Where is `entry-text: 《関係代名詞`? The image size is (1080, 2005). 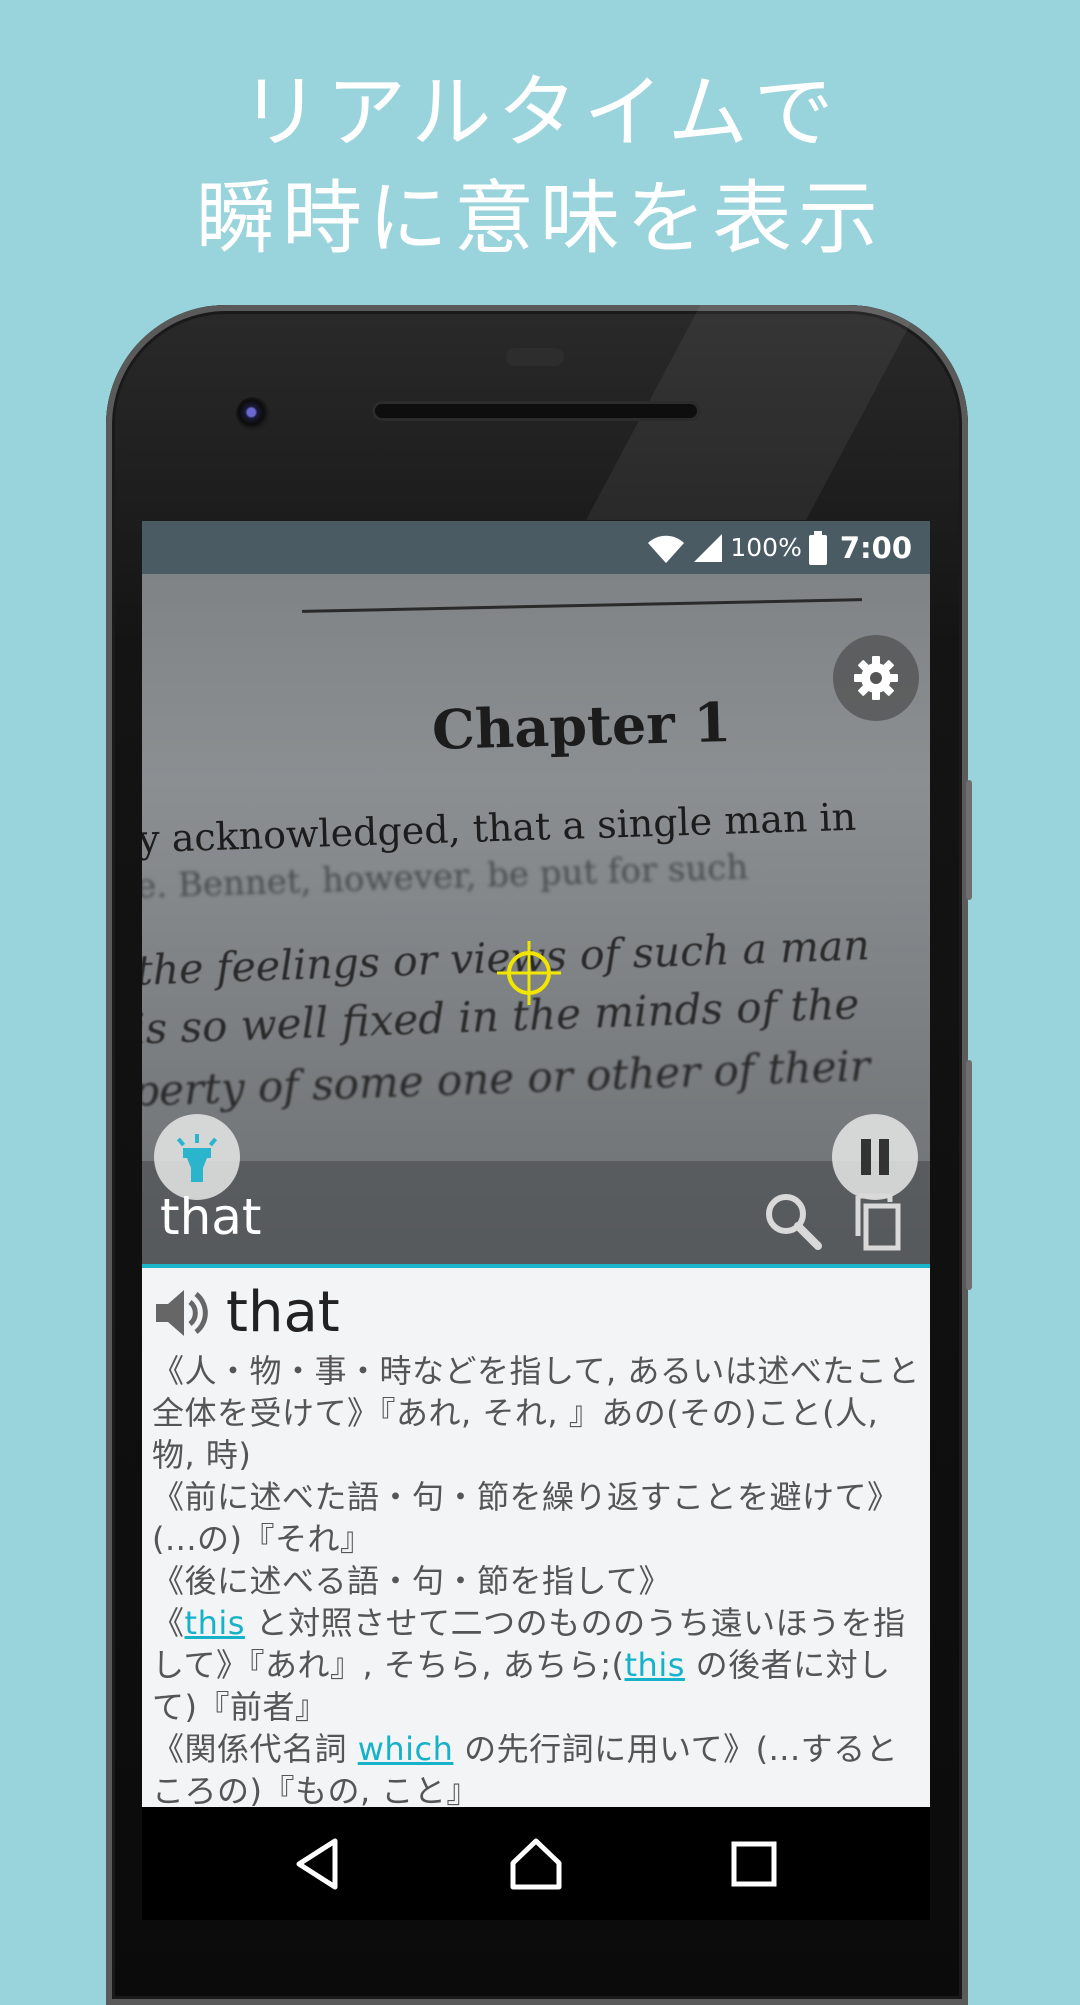
entry-text: 《関係代名詞 is located at coordinates (255, 1749).